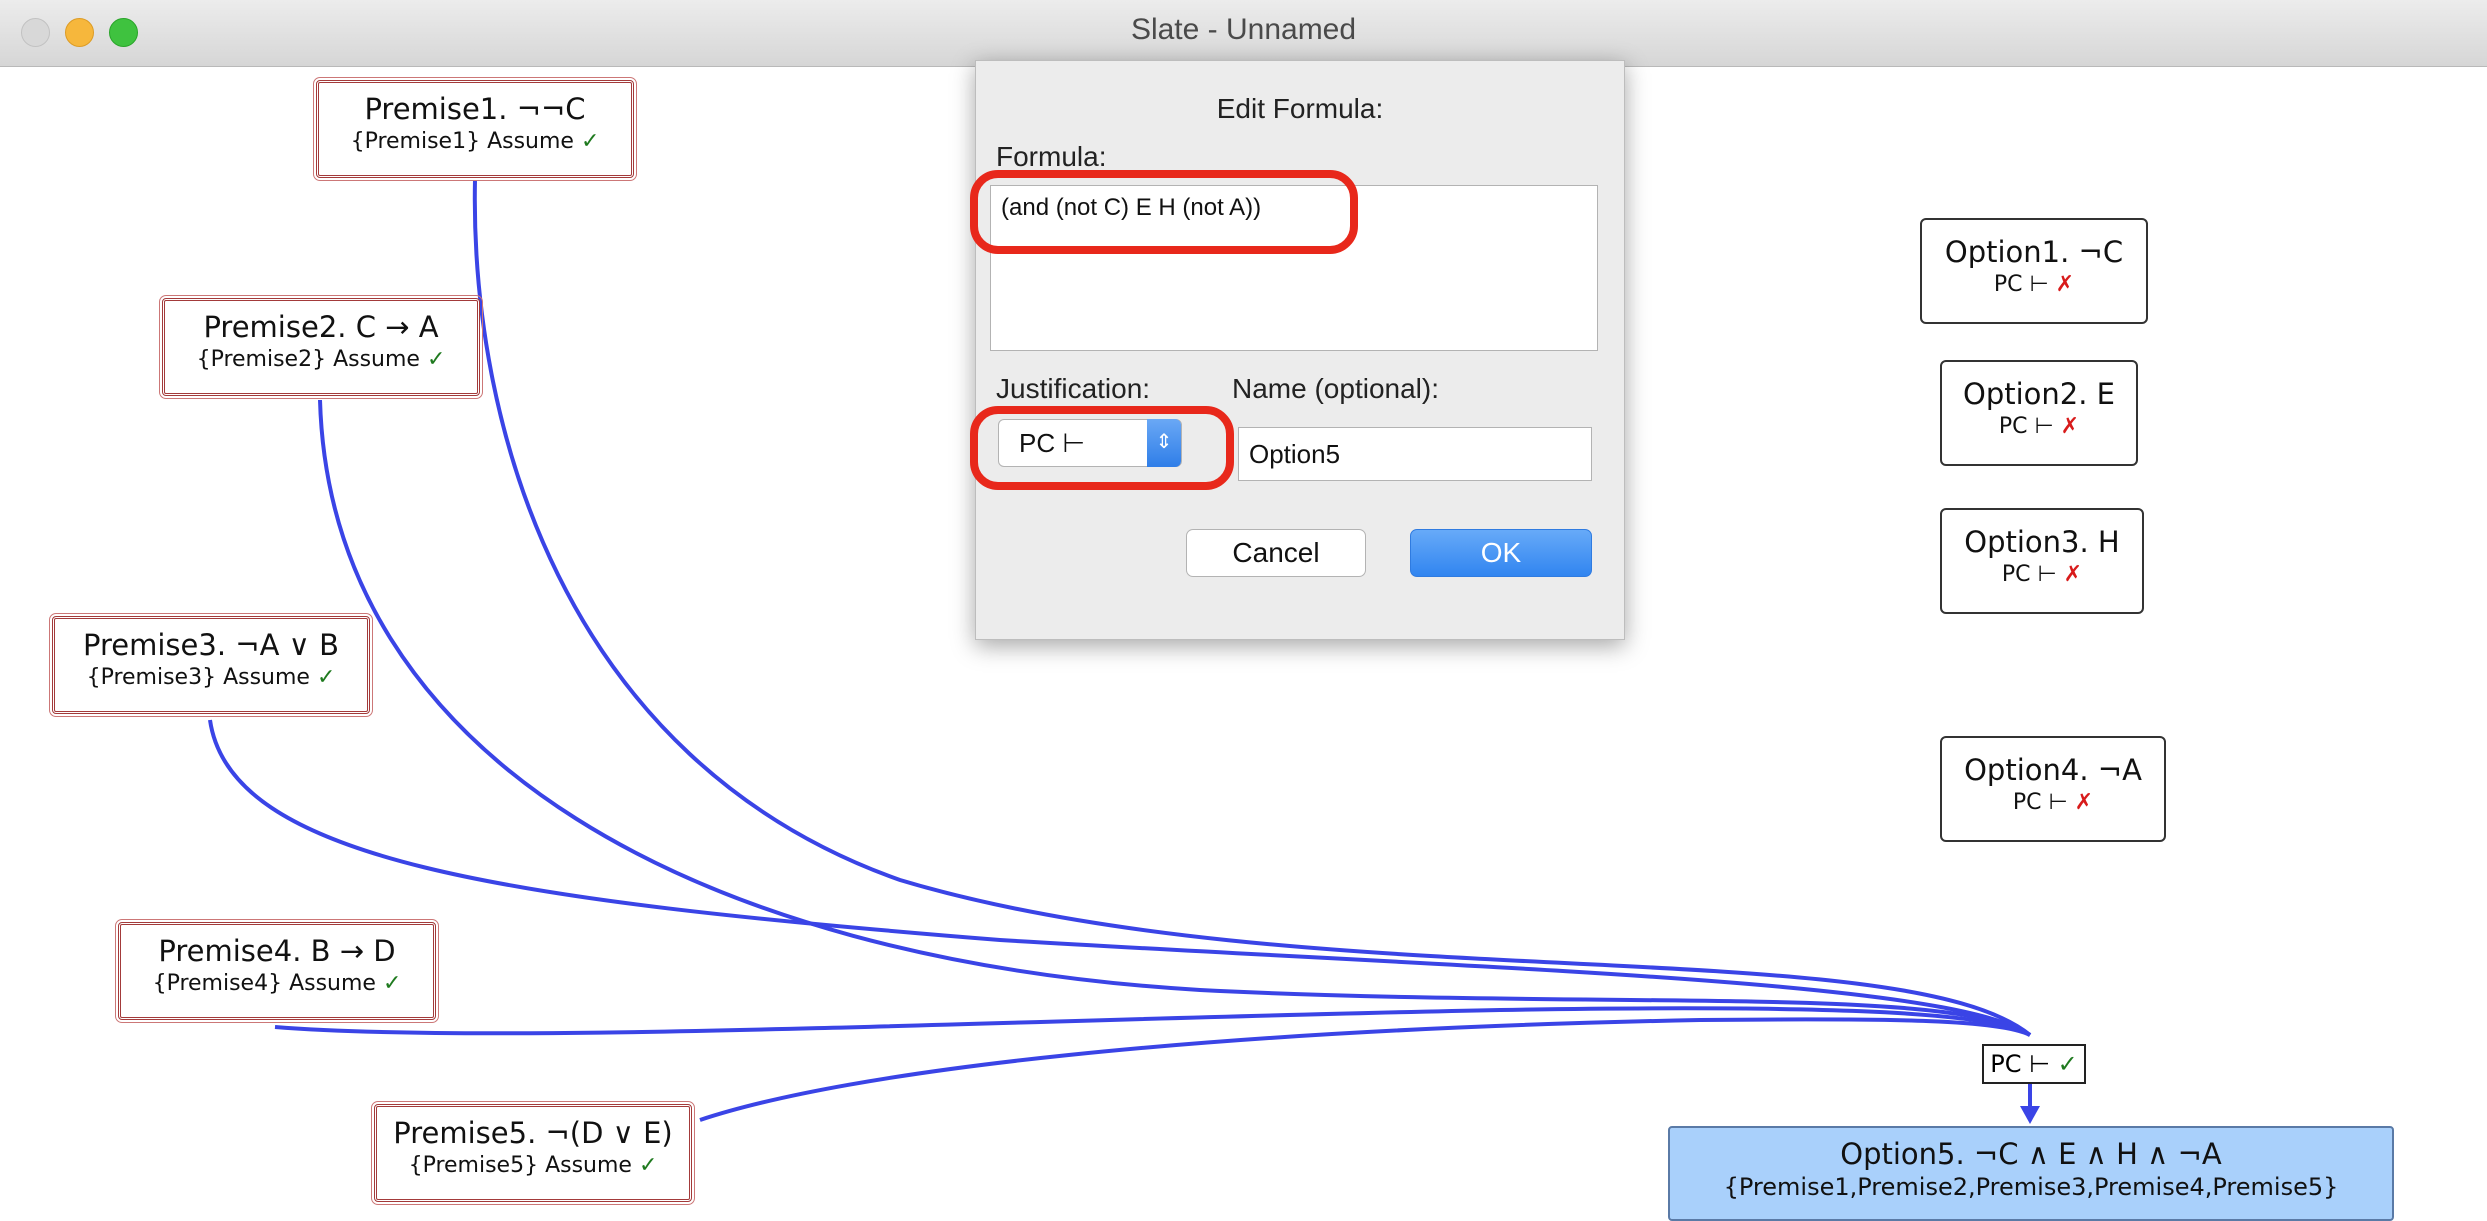 The width and height of the screenshot is (2487, 1221). I want to click on name-field: Option5, so click(1415, 454).